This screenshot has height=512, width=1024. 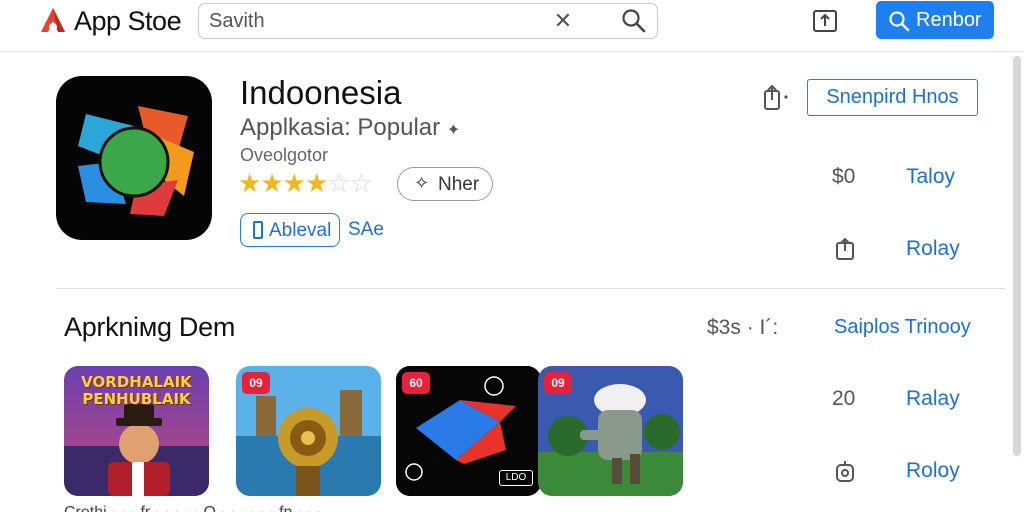 I want to click on search-input, so click(x=374, y=21).